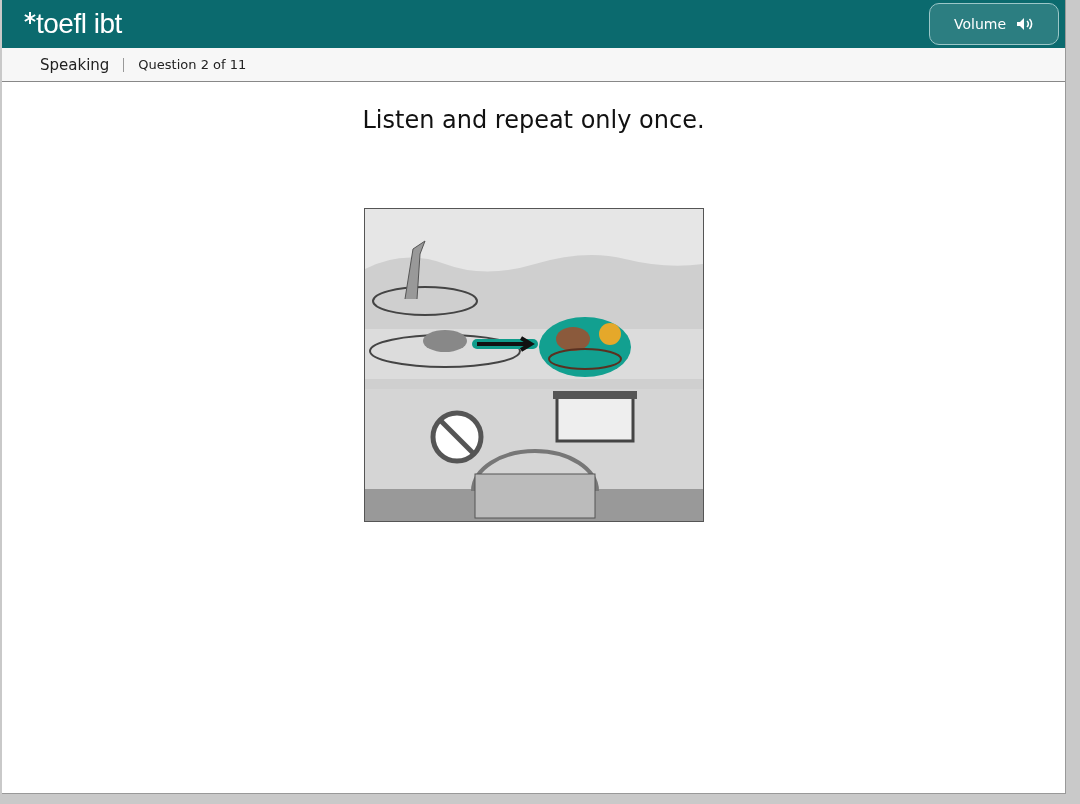 The image size is (1080, 804). Describe the element at coordinates (1025, 24) in the screenshot. I see `speaker-icon` at that location.